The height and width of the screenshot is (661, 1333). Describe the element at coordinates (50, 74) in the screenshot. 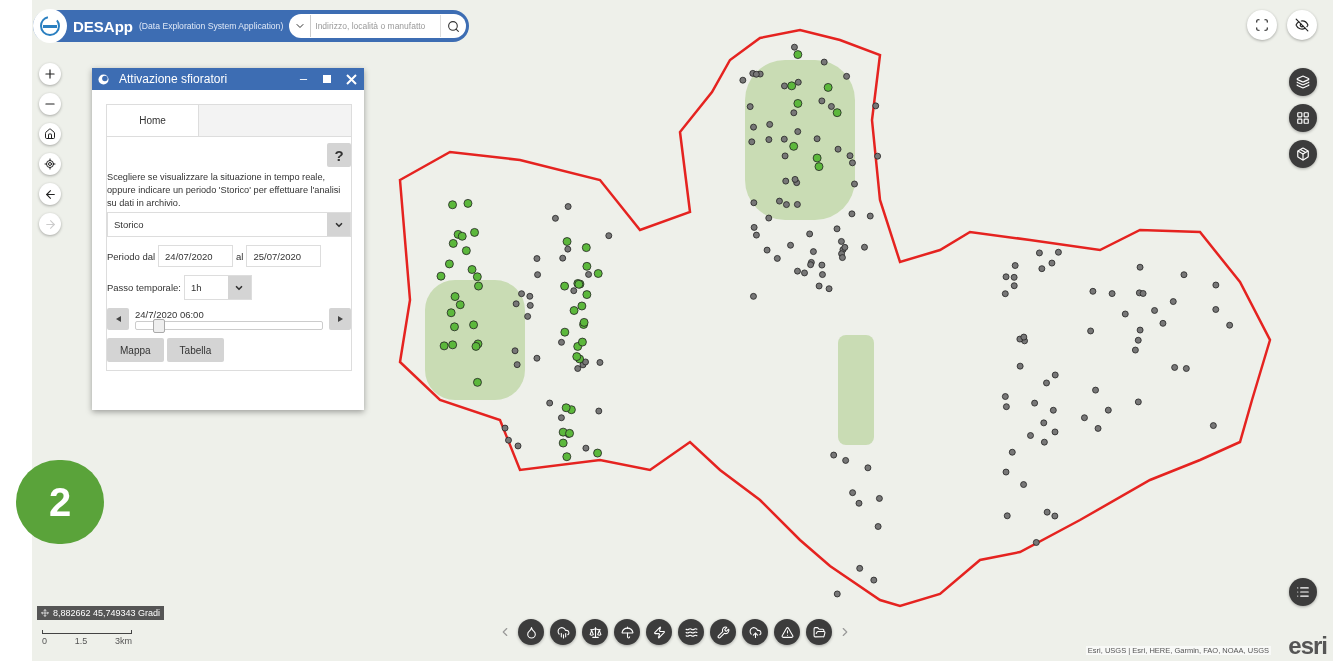

I see `plus-icon` at that location.